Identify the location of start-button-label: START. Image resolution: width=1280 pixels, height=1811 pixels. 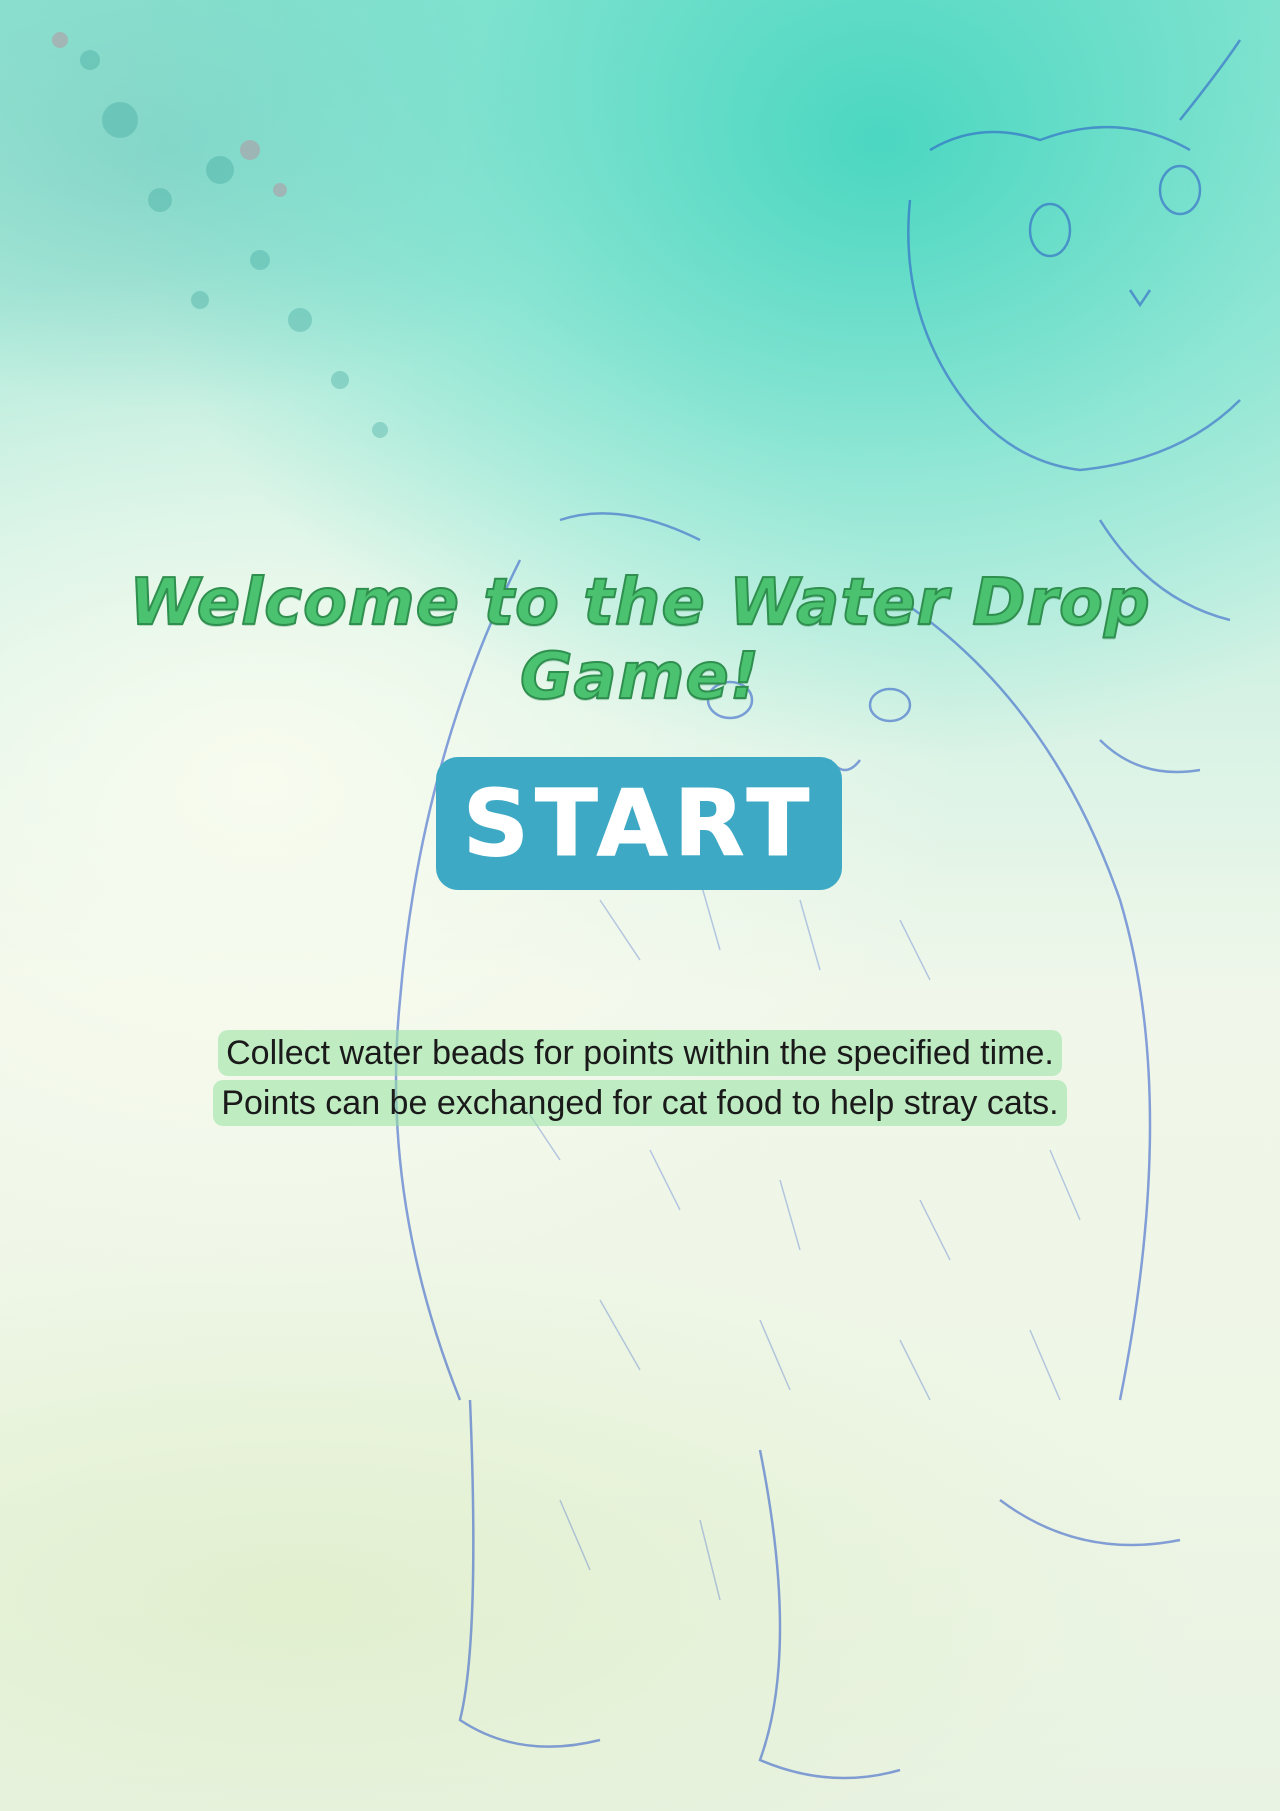
(639, 824).